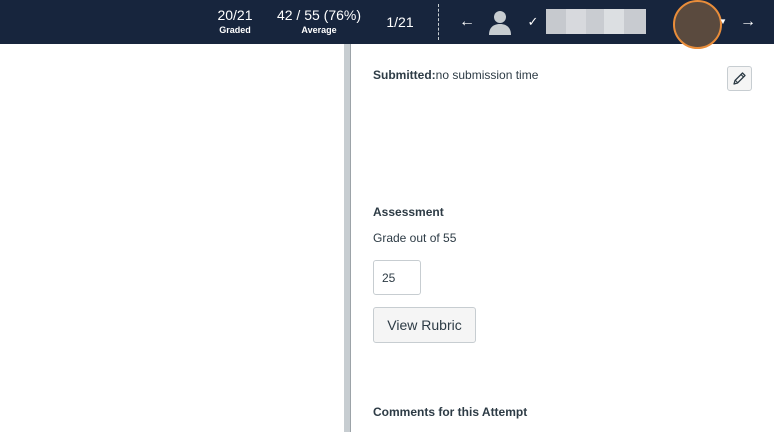 This screenshot has height=432, width=774. What do you see at coordinates (400, 22) in the screenshot?
I see `student-position: 1/21` at bounding box center [400, 22].